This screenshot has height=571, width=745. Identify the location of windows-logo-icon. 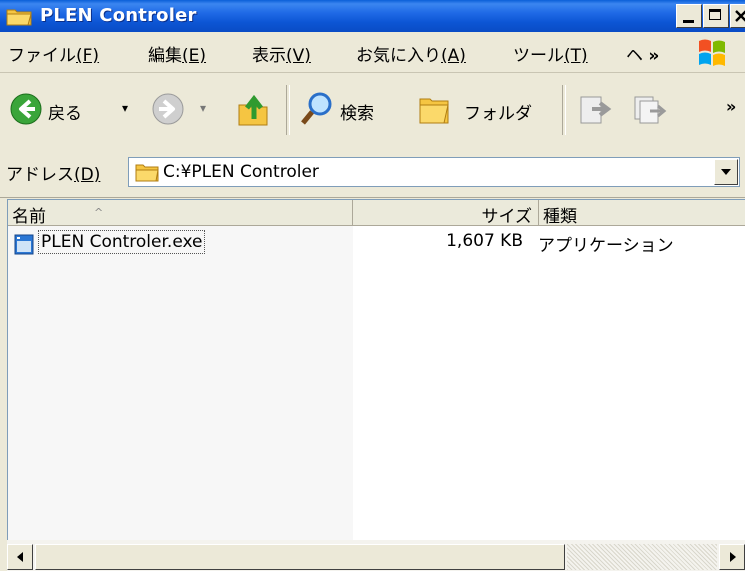
(712, 52).